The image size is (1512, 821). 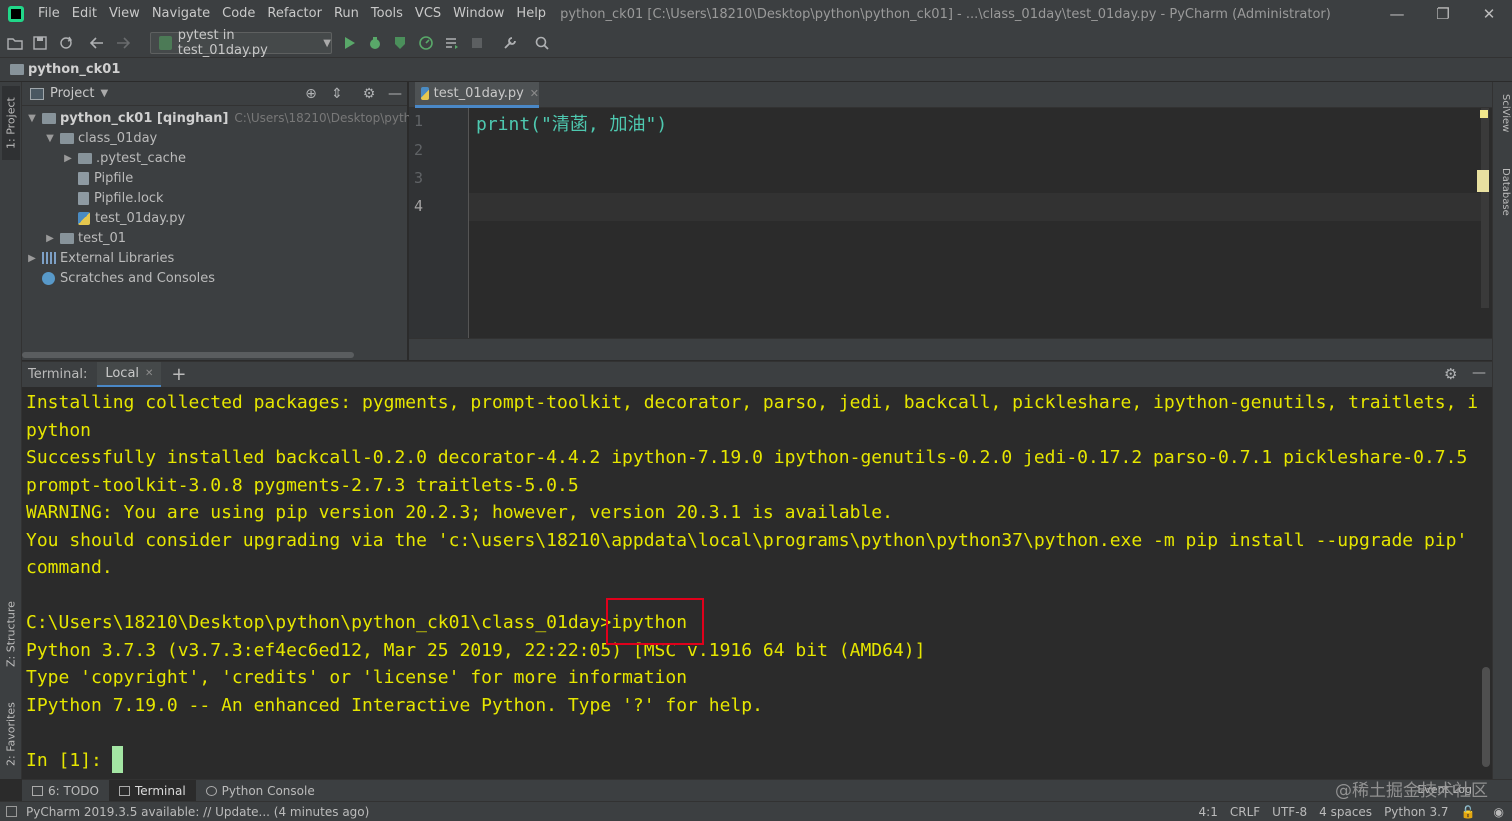 I want to click on editor-scrollbar, so click(x=1485, y=208).